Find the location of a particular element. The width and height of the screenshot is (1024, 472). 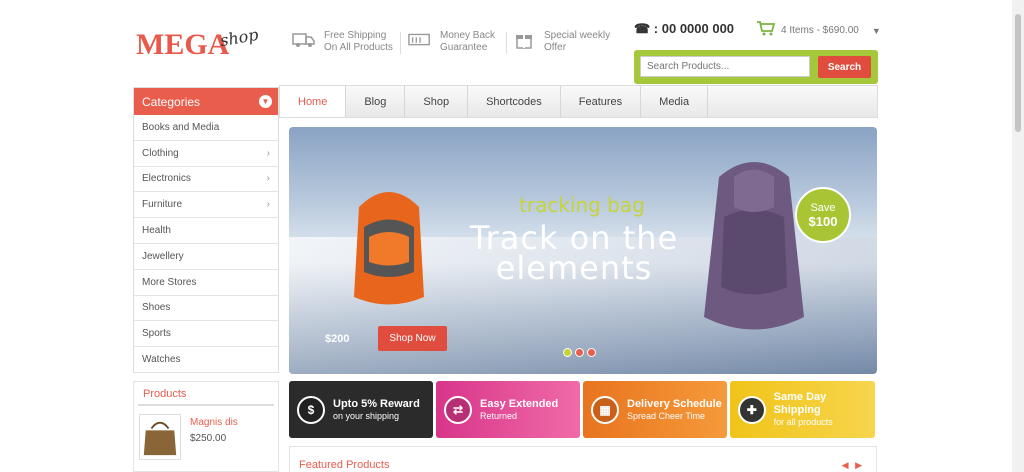

search-bar: Search is located at coordinates (756, 67).